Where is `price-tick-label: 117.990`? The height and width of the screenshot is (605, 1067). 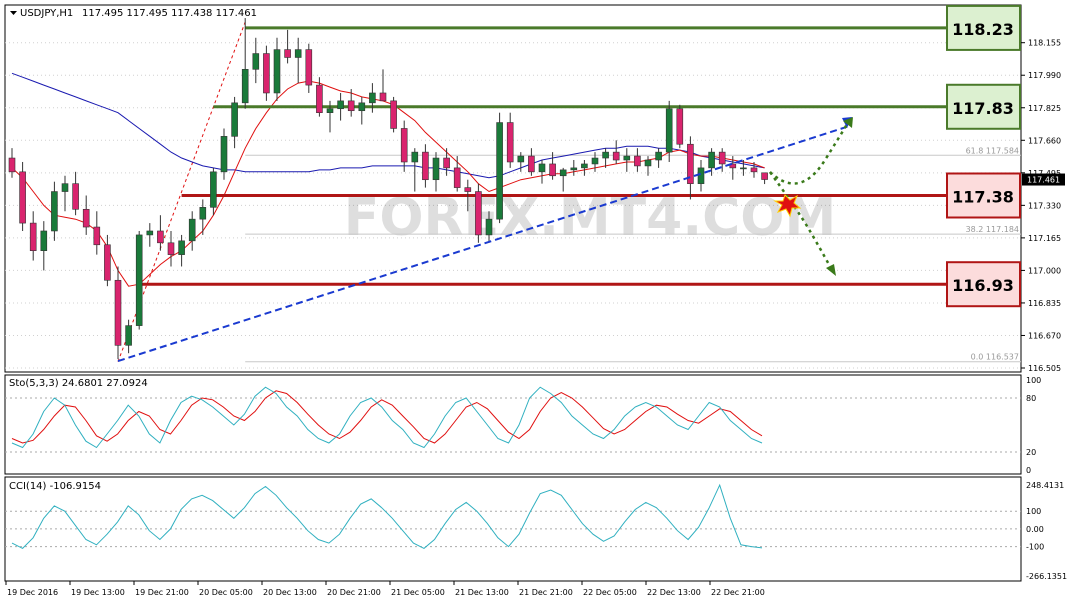
price-tick-label: 117.990 is located at coordinates (1044, 75).